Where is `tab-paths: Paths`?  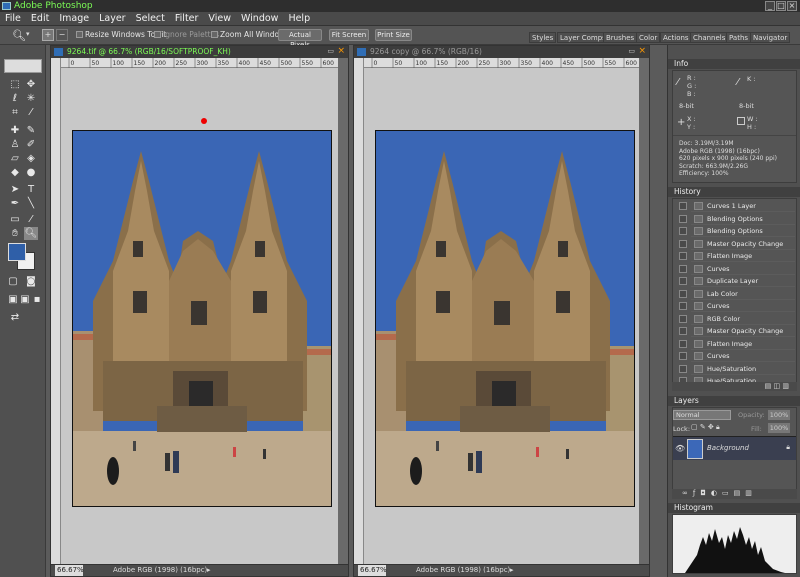
tab-paths: Paths is located at coordinates (739, 37).